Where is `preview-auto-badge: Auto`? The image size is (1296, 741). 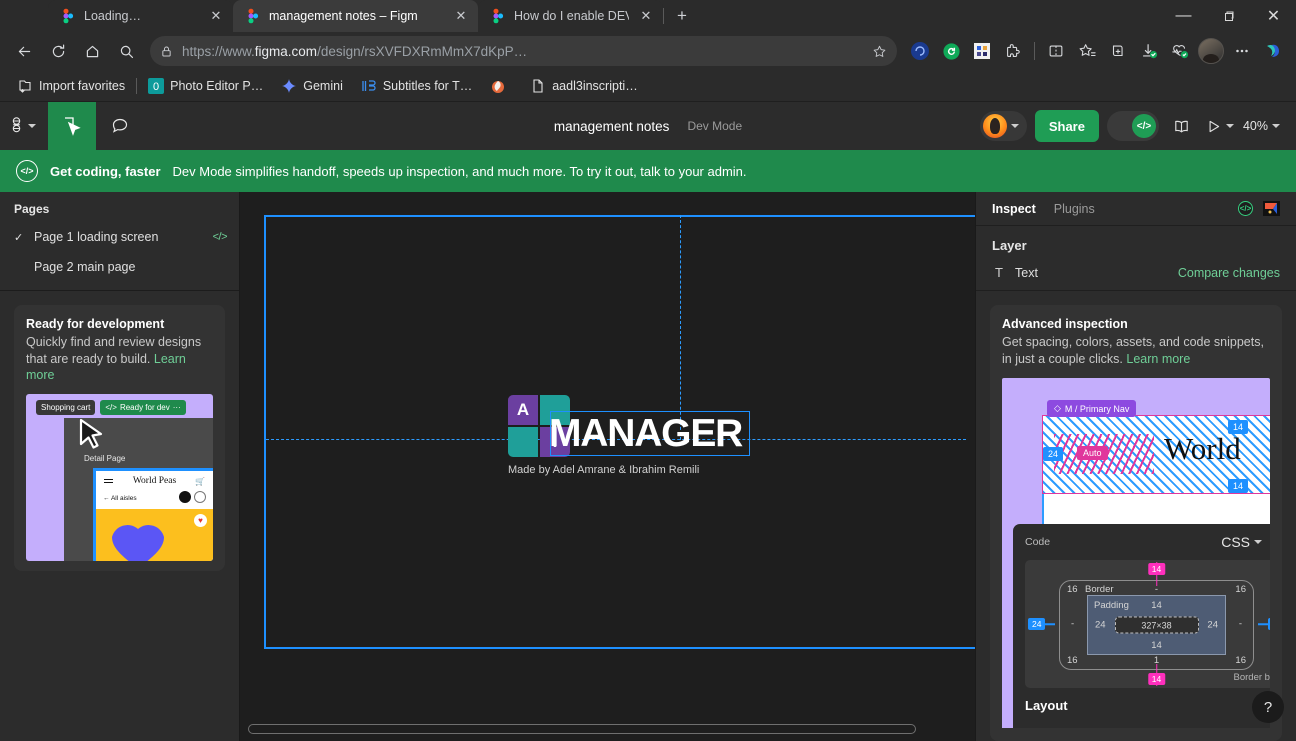 preview-auto-badge: Auto is located at coordinates (1092, 453).